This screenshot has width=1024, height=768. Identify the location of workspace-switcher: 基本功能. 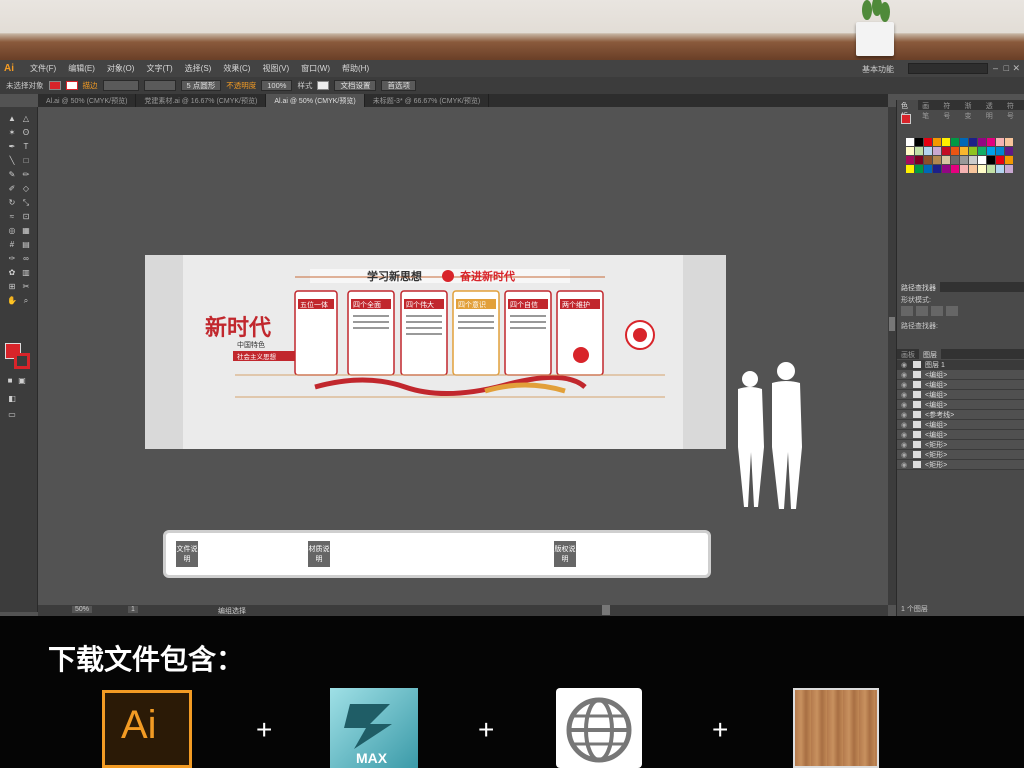
(878, 69).